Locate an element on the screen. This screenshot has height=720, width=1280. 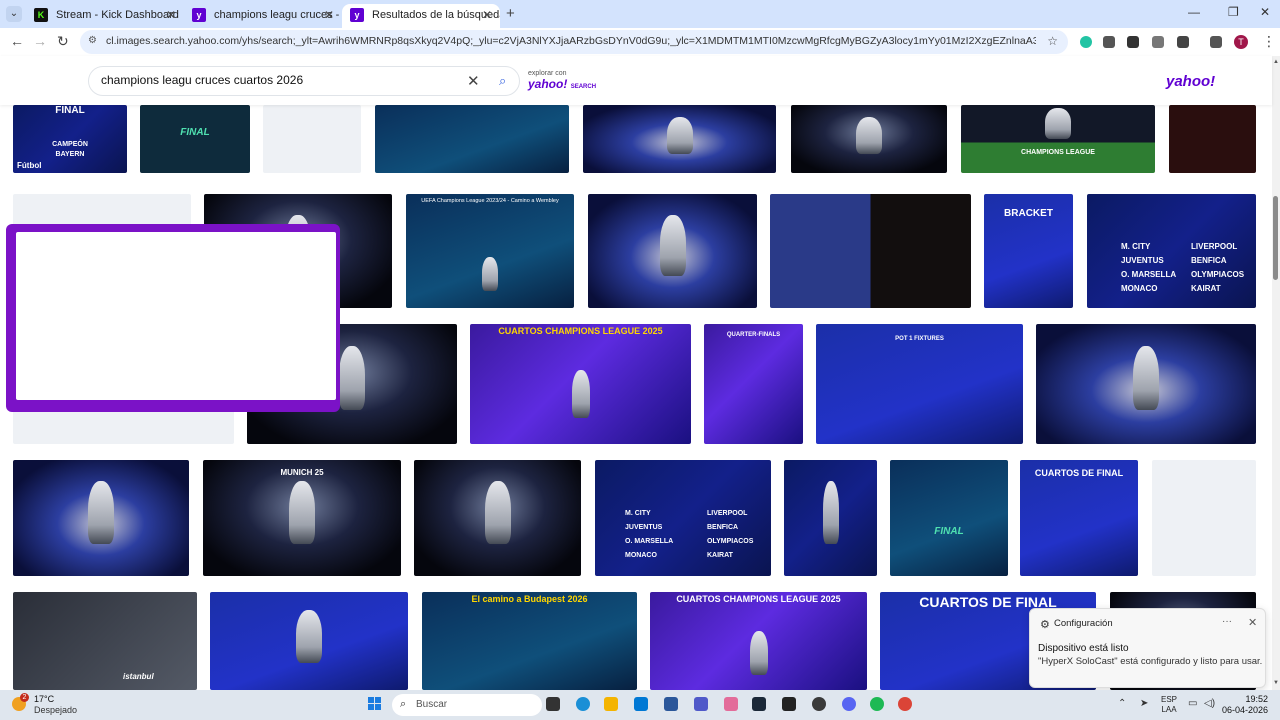
forward-icon: → is located at coordinates (40, 41).